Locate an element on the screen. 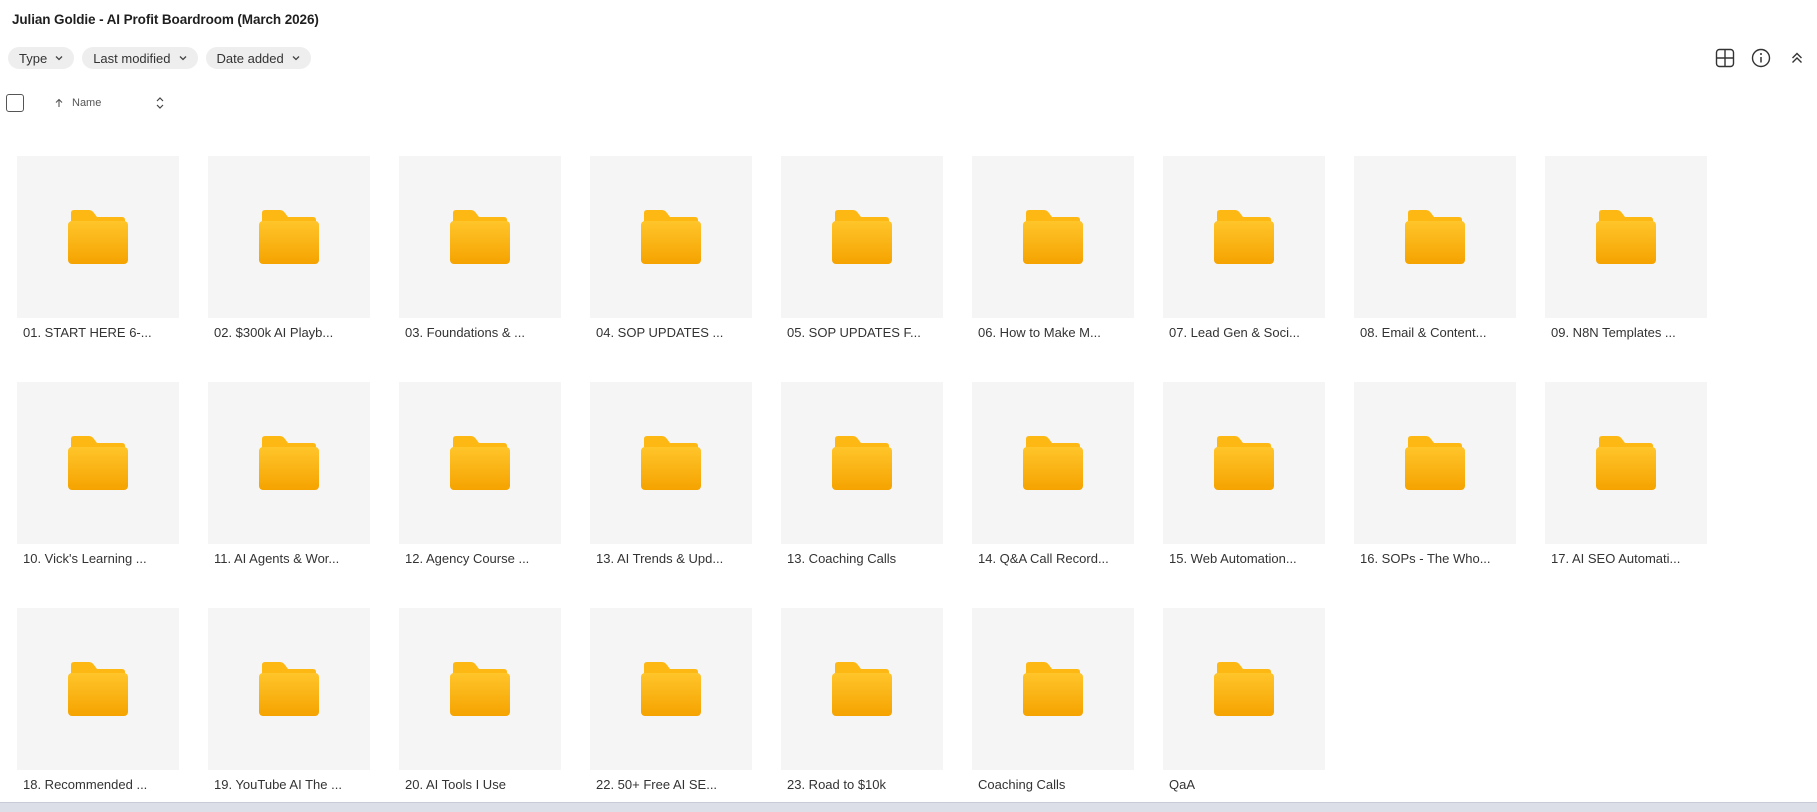 The height and width of the screenshot is (812, 1817). filter-date-added-label: Date added is located at coordinates (250, 58).